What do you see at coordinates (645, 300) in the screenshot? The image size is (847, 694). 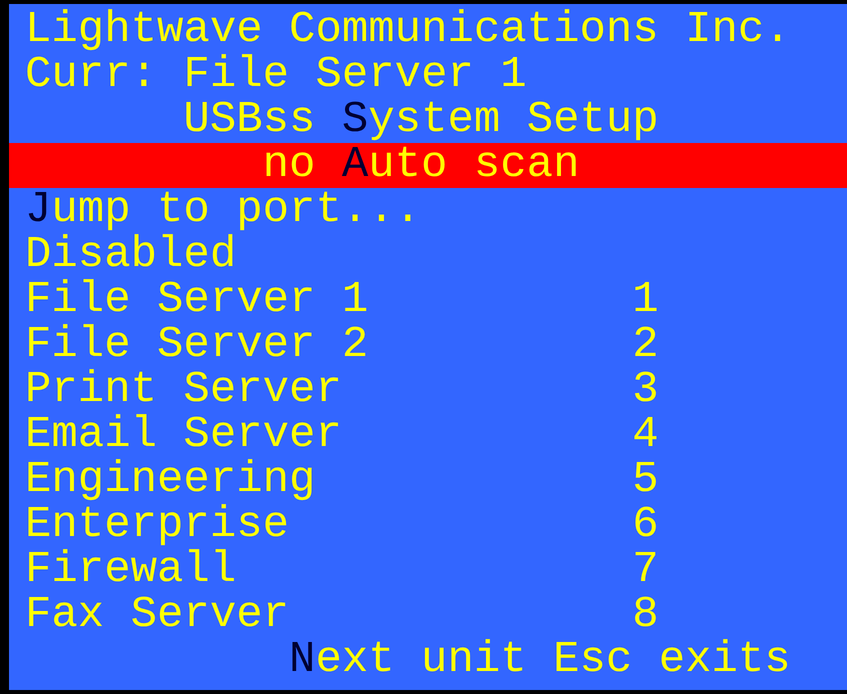 I see `port-number: 1` at bounding box center [645, 300].